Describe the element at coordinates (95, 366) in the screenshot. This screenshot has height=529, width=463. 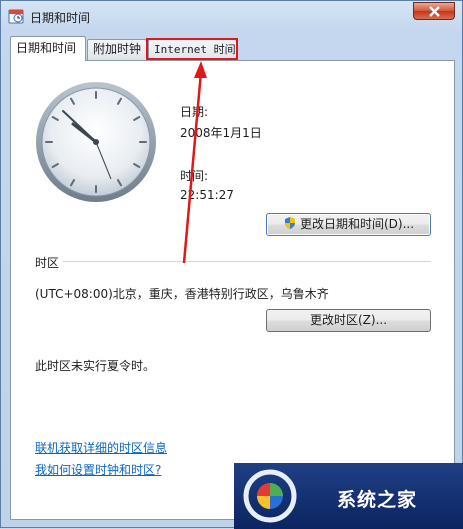
I see `dst-note: 此时区未实行夏令时。` at that location.